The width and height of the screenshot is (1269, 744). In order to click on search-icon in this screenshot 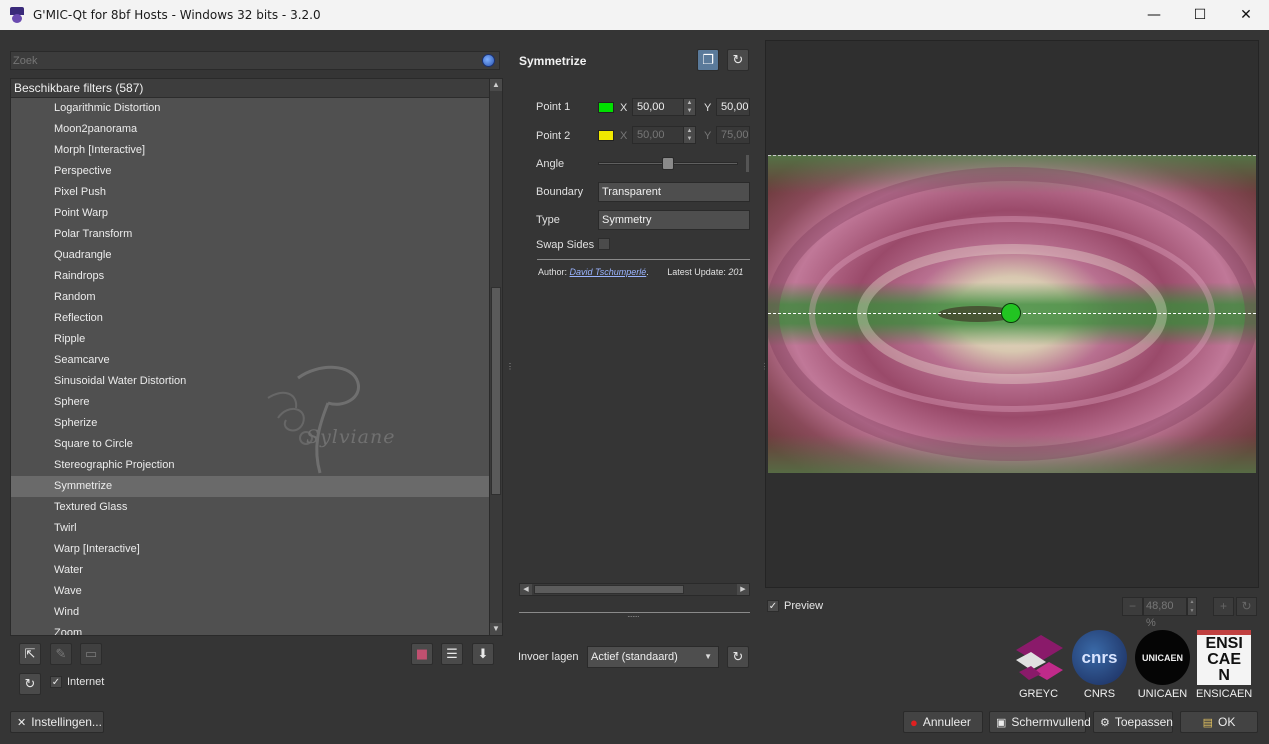, I will do `click(488, 60)`.